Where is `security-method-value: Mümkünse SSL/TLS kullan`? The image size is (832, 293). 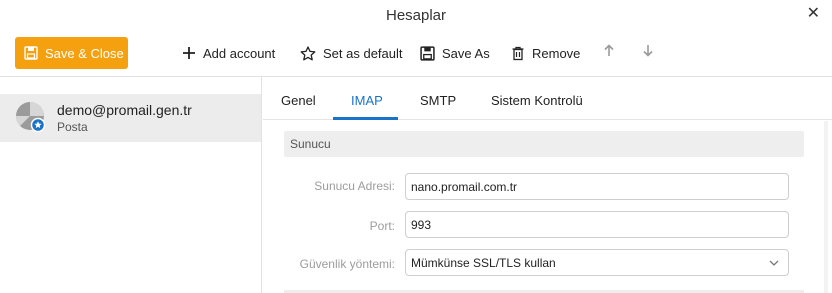 security-method-value: Mümkünse SSL/TLS kullan is located at coordinates (483, 262).